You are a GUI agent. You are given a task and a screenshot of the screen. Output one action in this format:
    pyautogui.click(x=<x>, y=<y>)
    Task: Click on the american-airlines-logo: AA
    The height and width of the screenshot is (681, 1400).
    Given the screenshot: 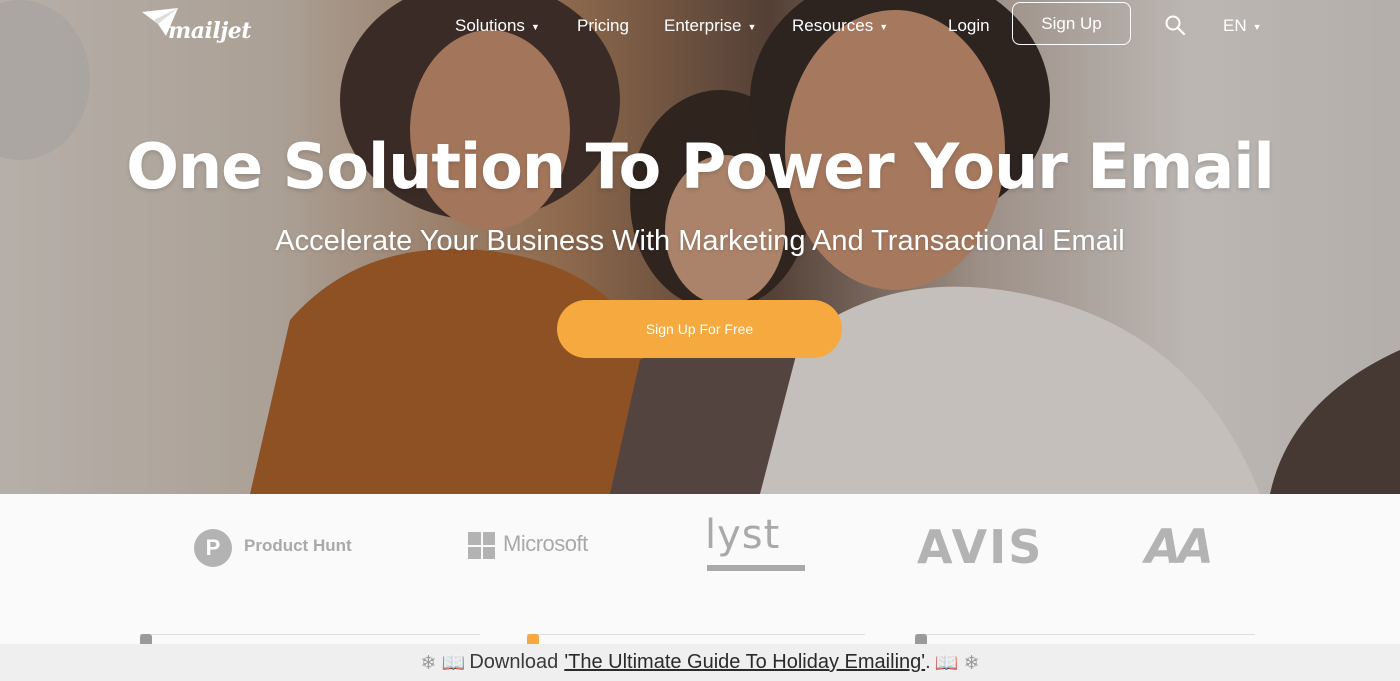 What is the action you would take?
    pyautogui.click(x=1179, y=547)
    